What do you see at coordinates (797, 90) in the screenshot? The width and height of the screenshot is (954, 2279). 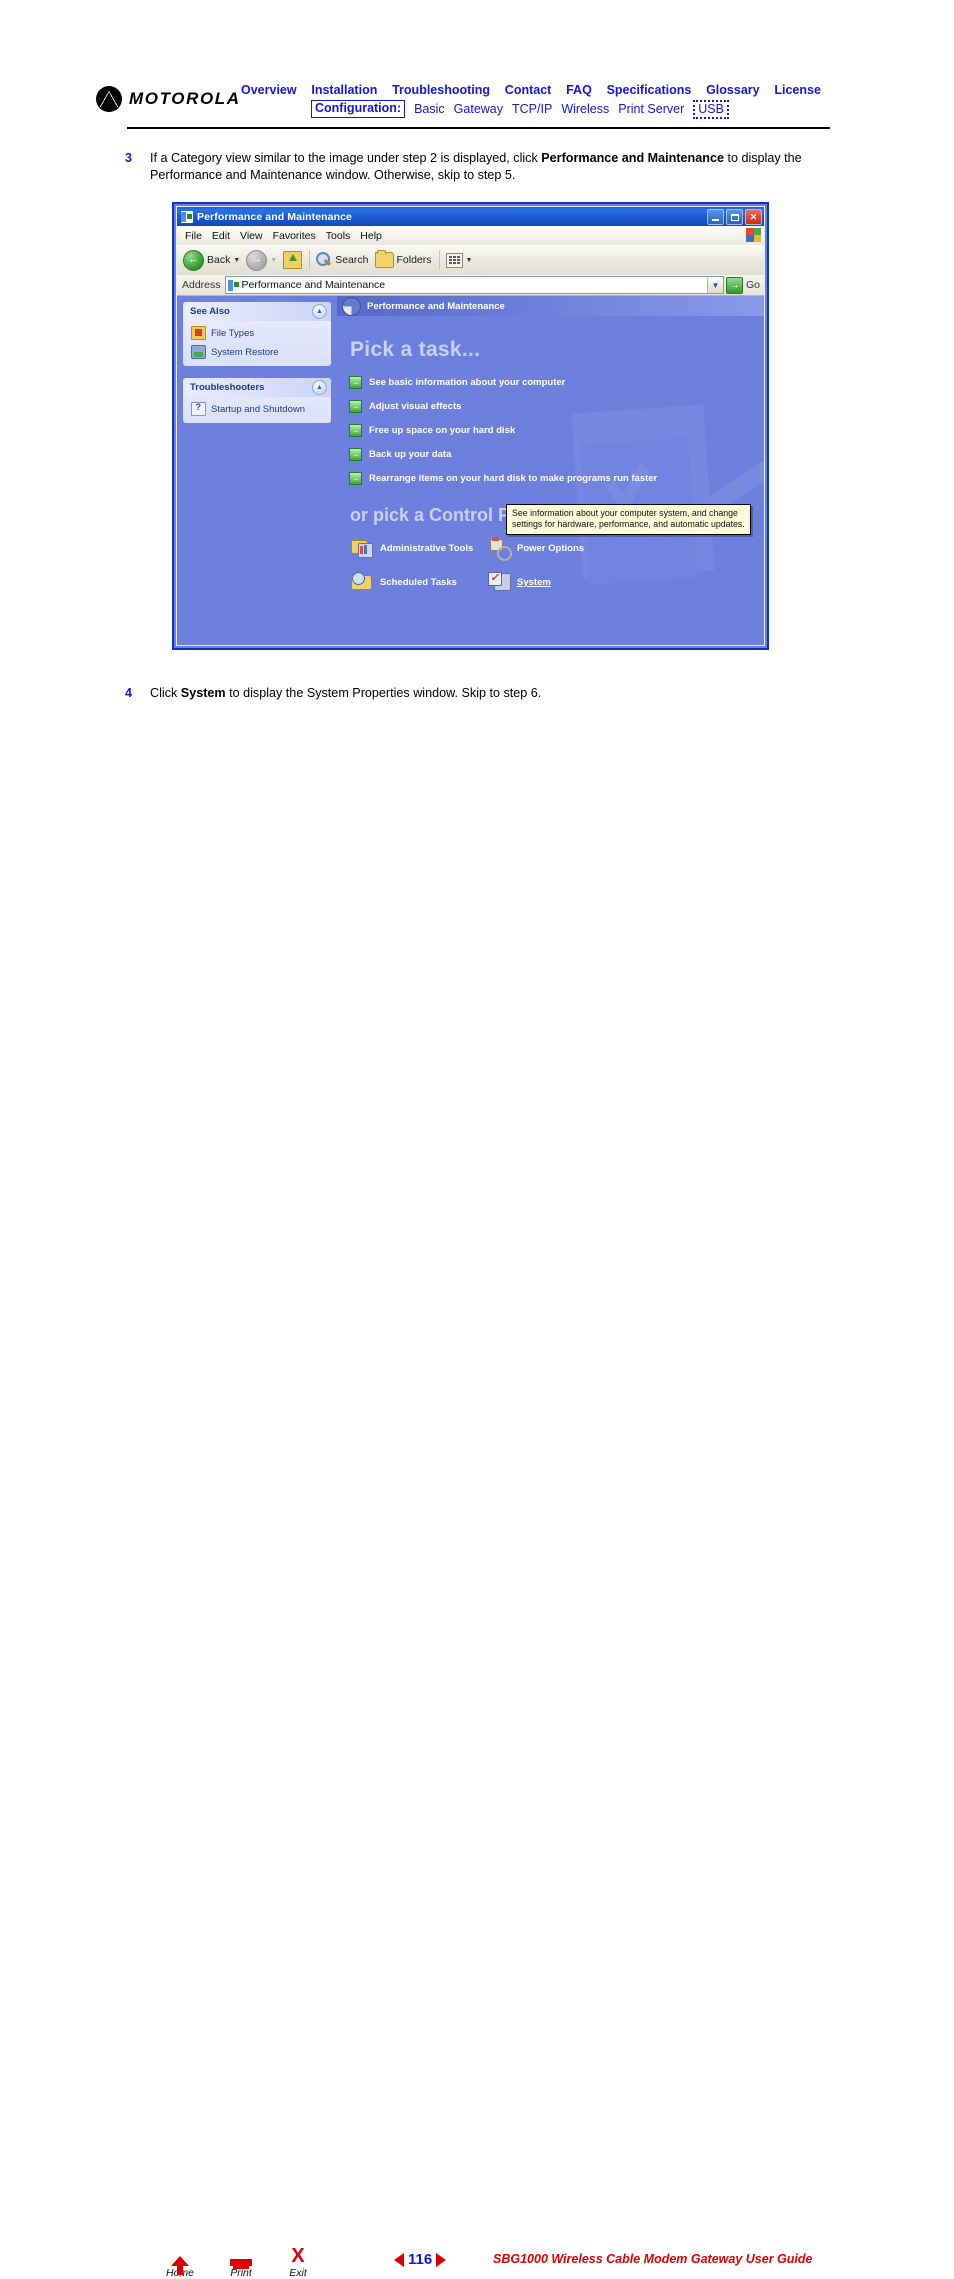 I see `nav-link-license: License` at bounding box center [797, 90].